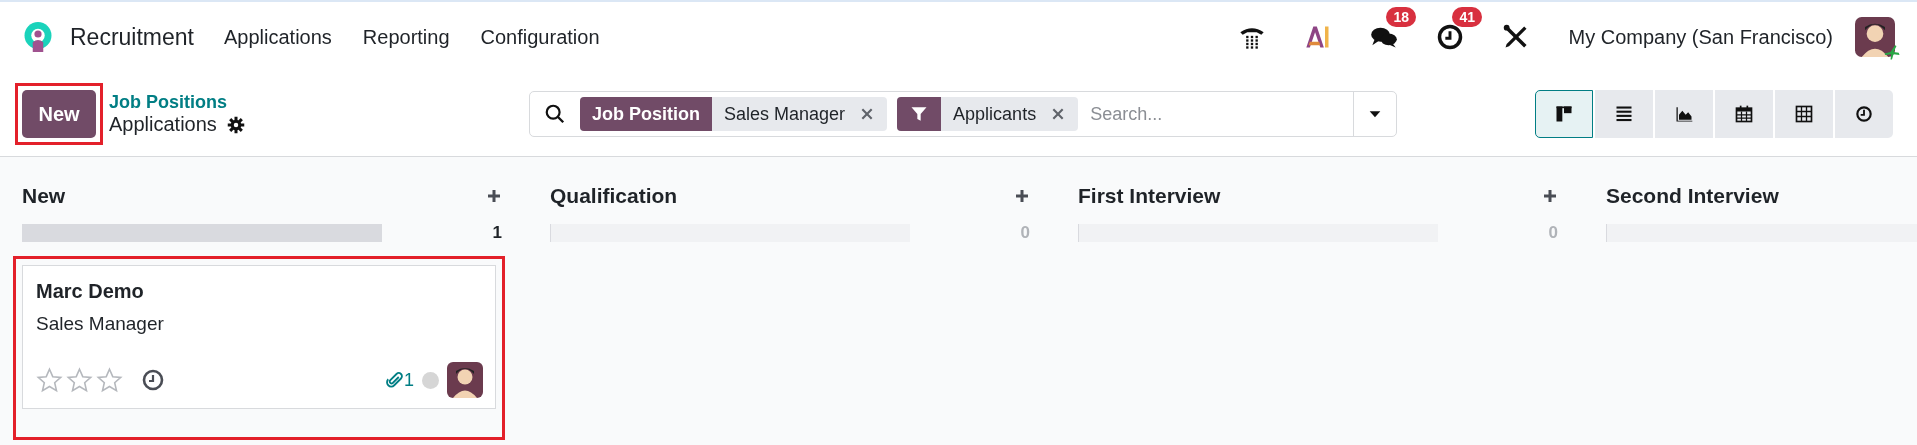 The image size is (1917, 445). Describe the element at coordinates (132, 37) in the screenshot. I see `app-name: Recruitment` at that location.